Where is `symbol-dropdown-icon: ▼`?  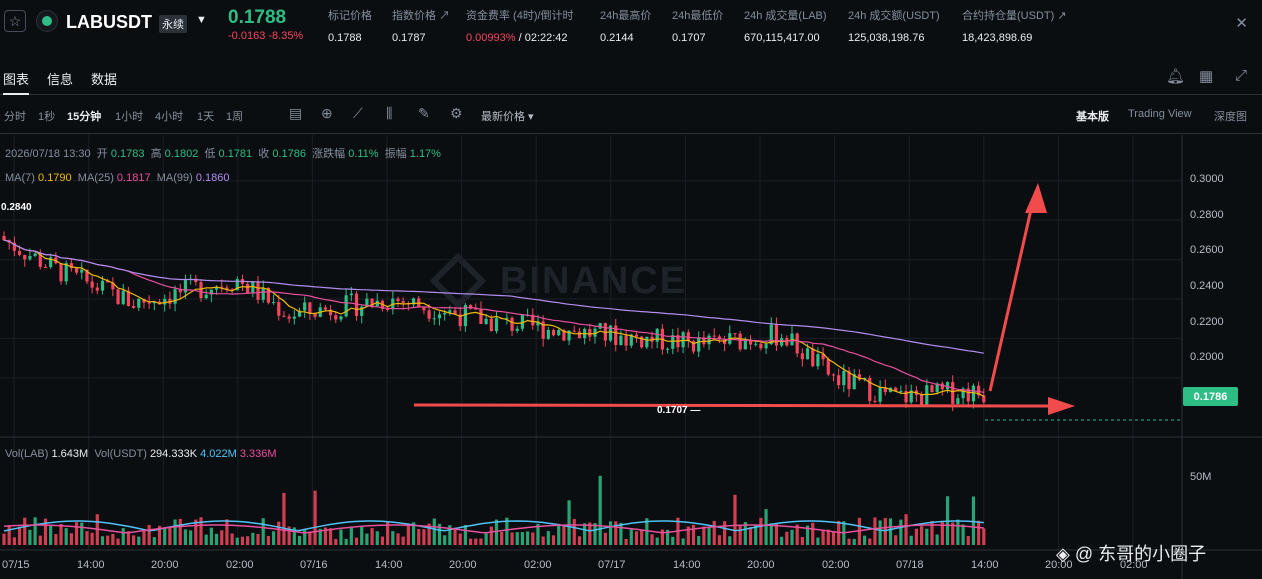
symbol-dropdown-icon: ▼ is located at coordinates (201, 20).